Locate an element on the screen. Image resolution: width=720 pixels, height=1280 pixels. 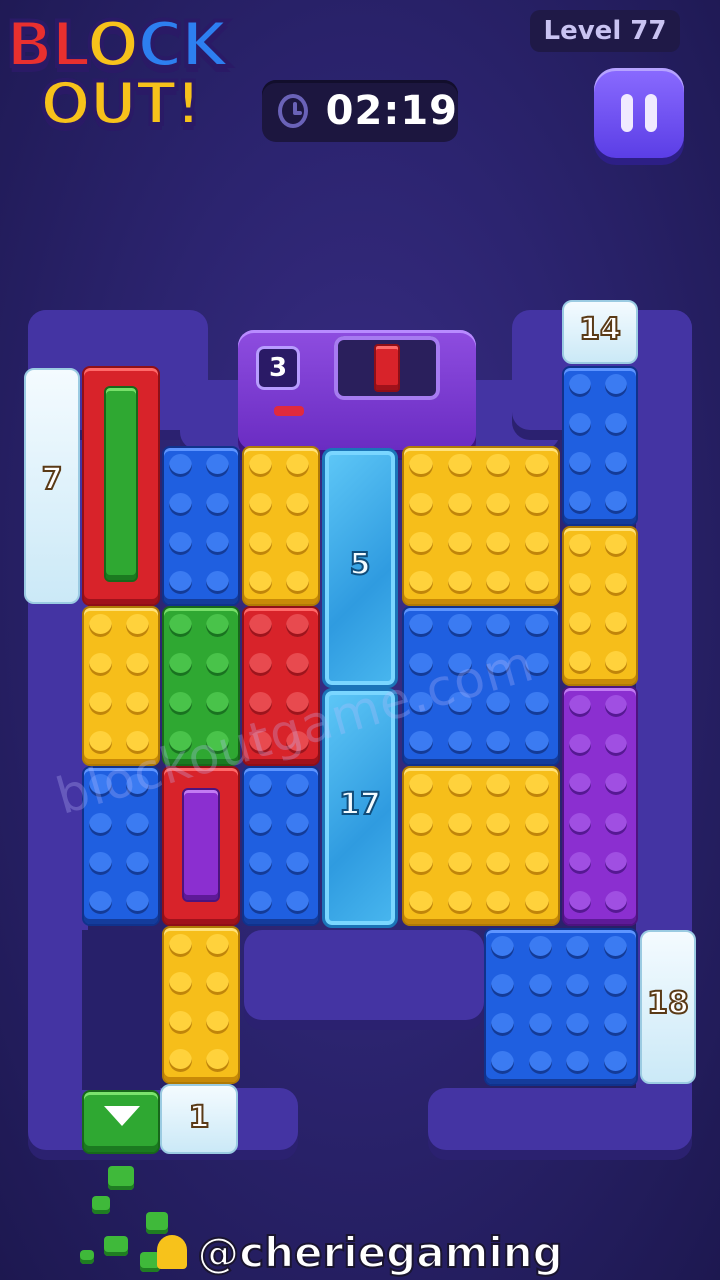
snow-block-top-right: 14 is located at coordinates (600, 332).